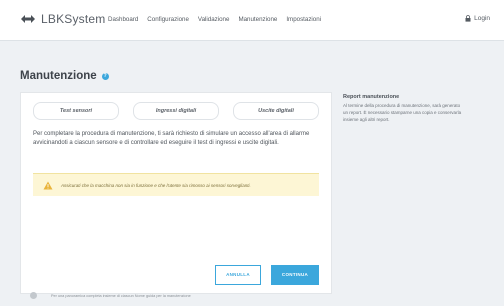 The height and width of the screenshot is (306, 504). I want to click on nav-item-validazione: Validazione, so click(214, 19).